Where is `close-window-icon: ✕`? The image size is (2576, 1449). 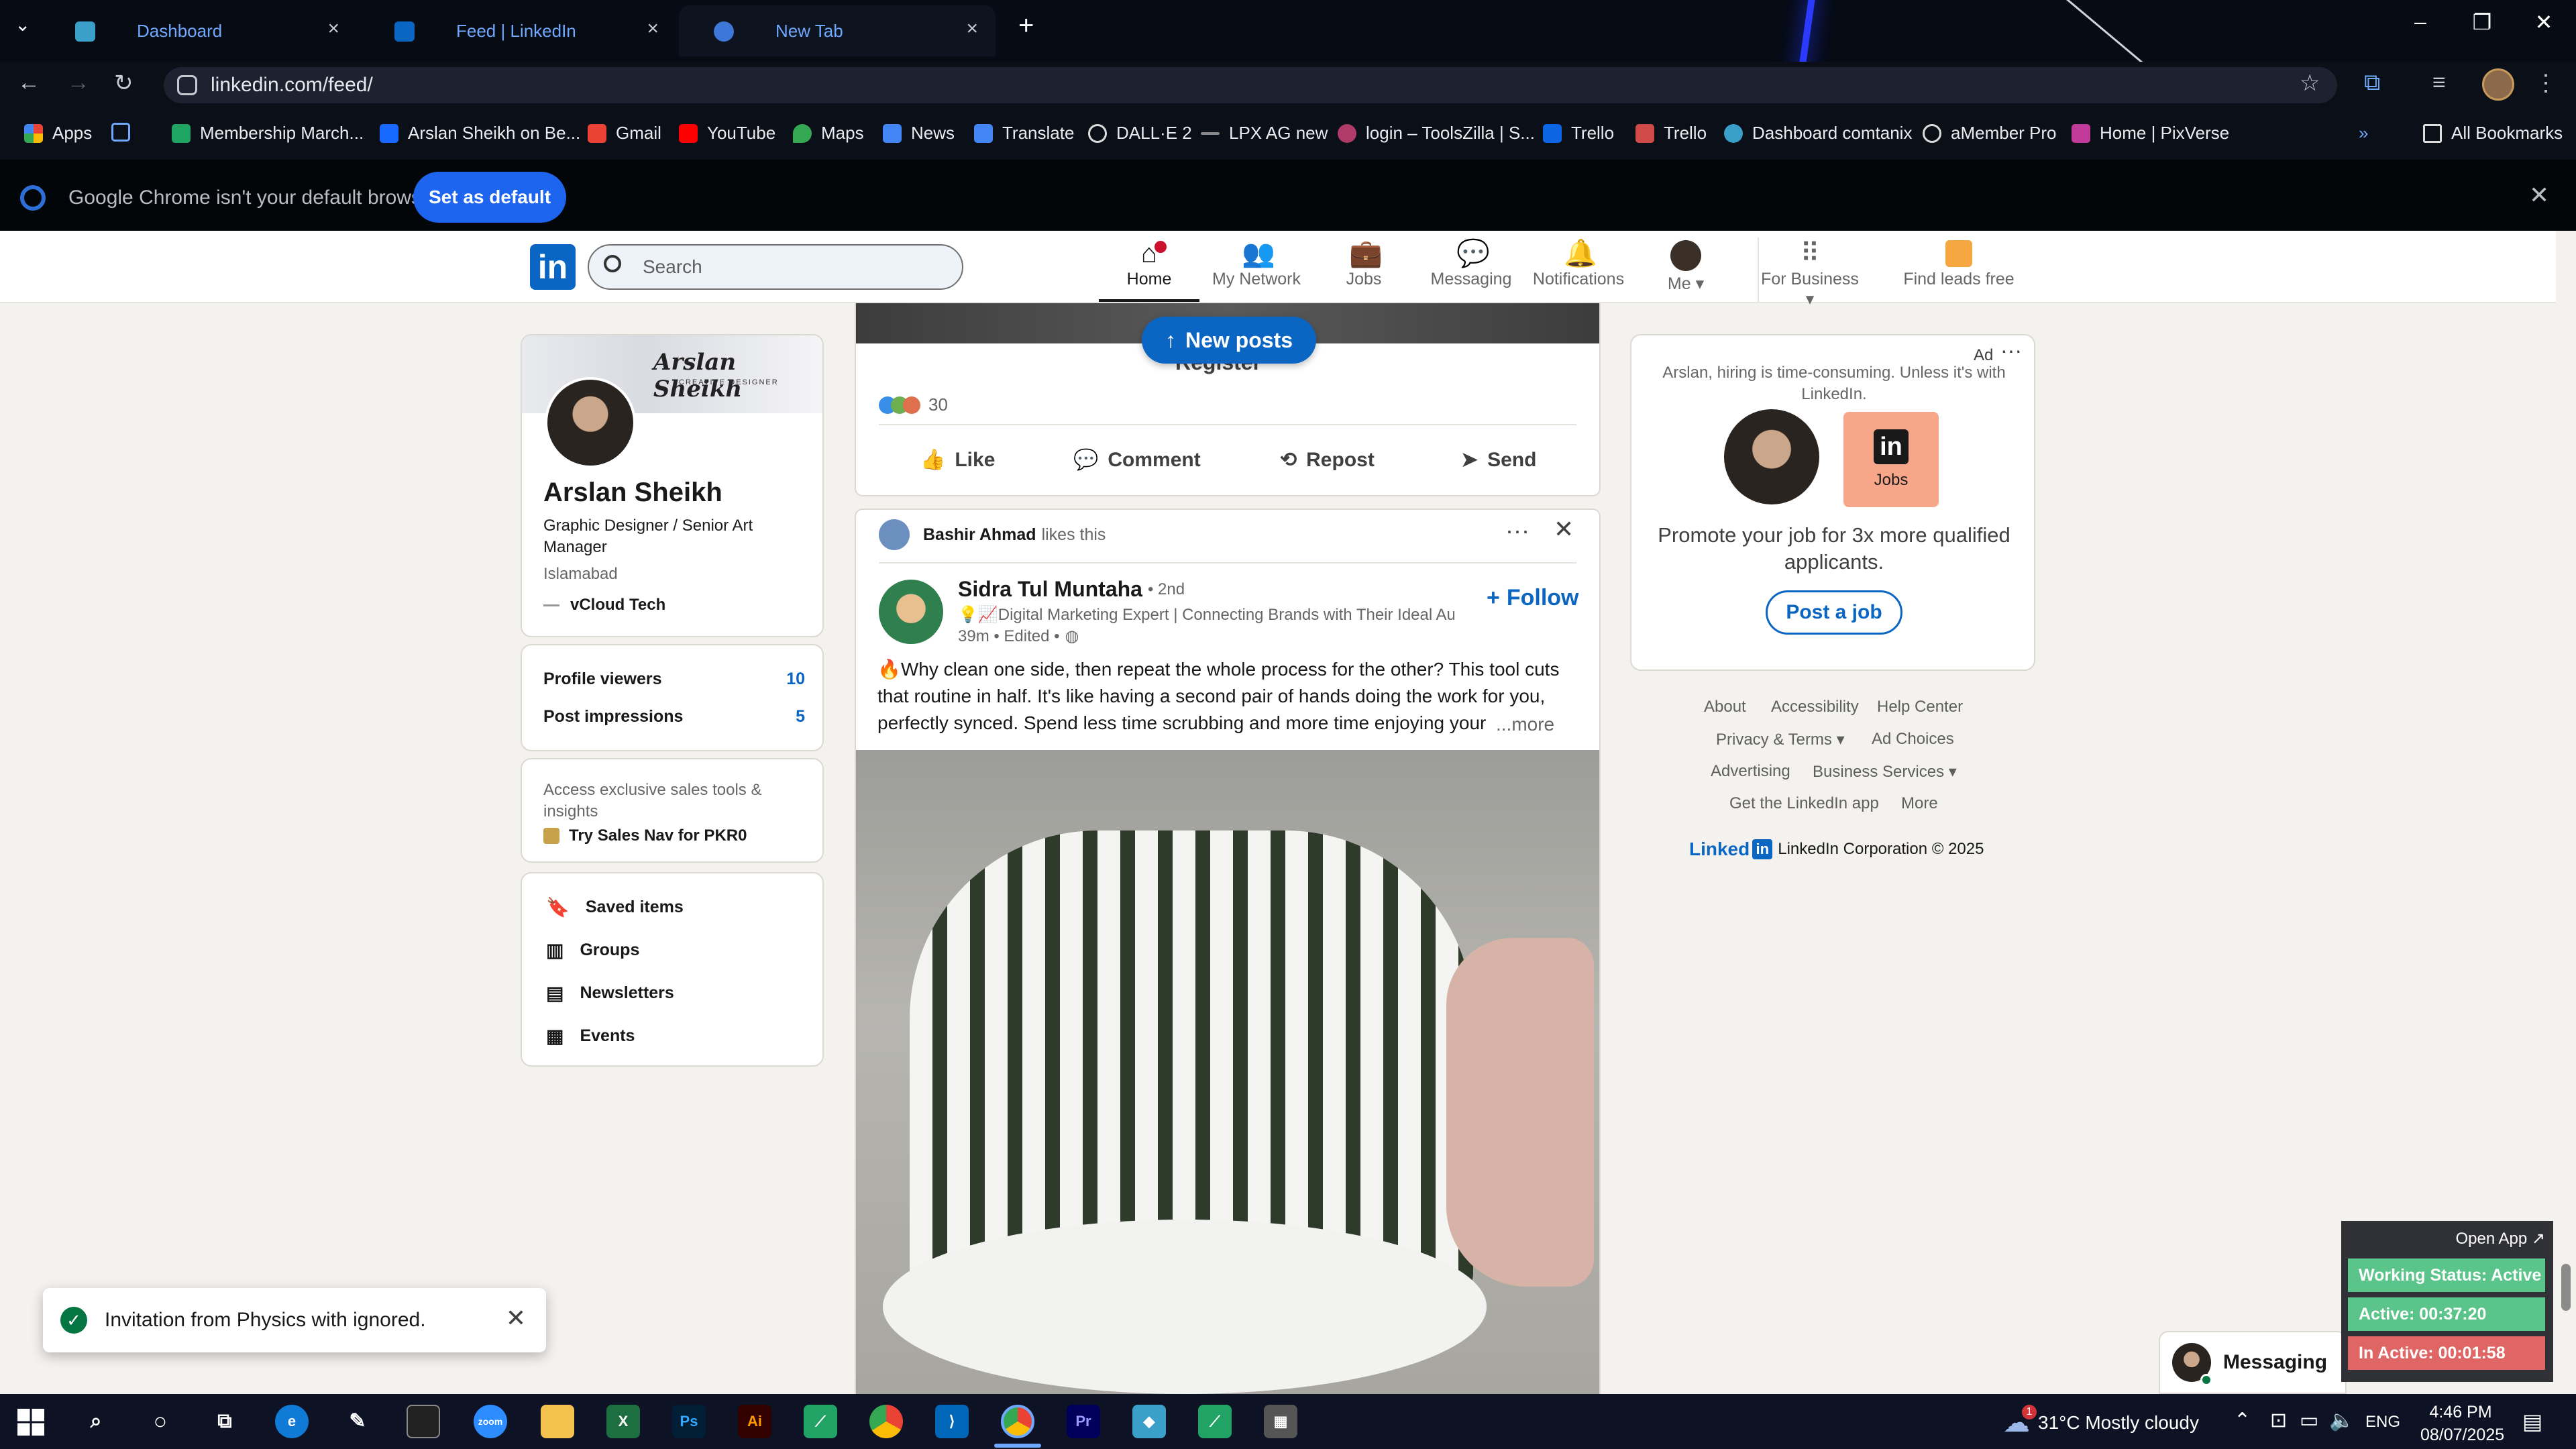
close-window-icon: ✕ is located at coordinates (2544, 22).